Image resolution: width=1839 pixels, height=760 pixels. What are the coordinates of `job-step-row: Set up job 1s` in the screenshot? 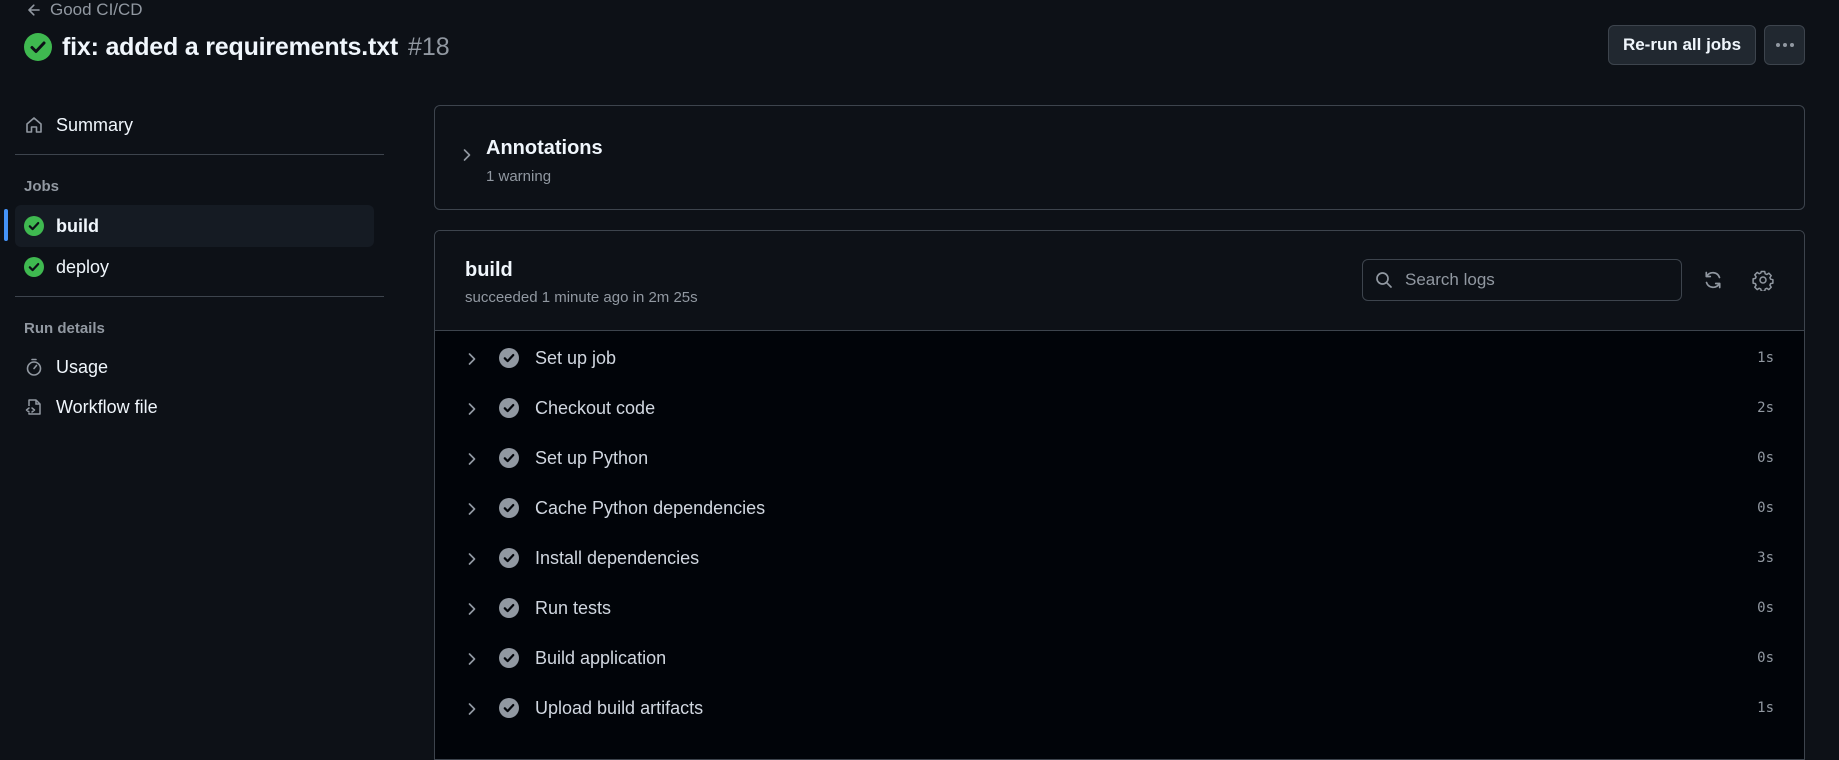 It's located at (1119, 359).